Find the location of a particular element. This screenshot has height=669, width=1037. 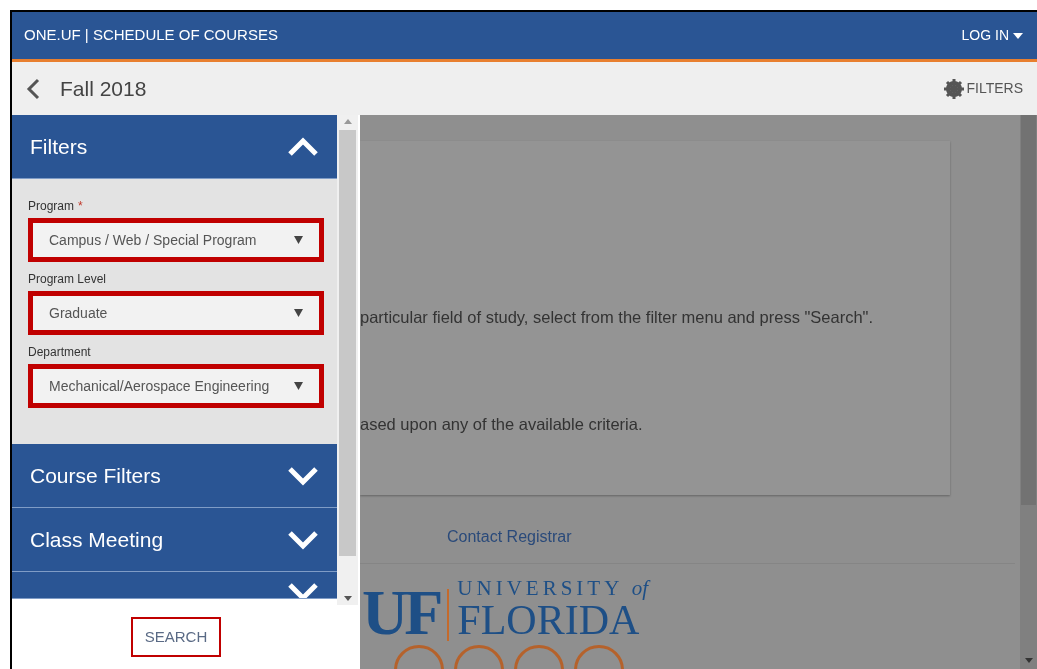

chevron-up-icon is located at coordinates (303, 146).